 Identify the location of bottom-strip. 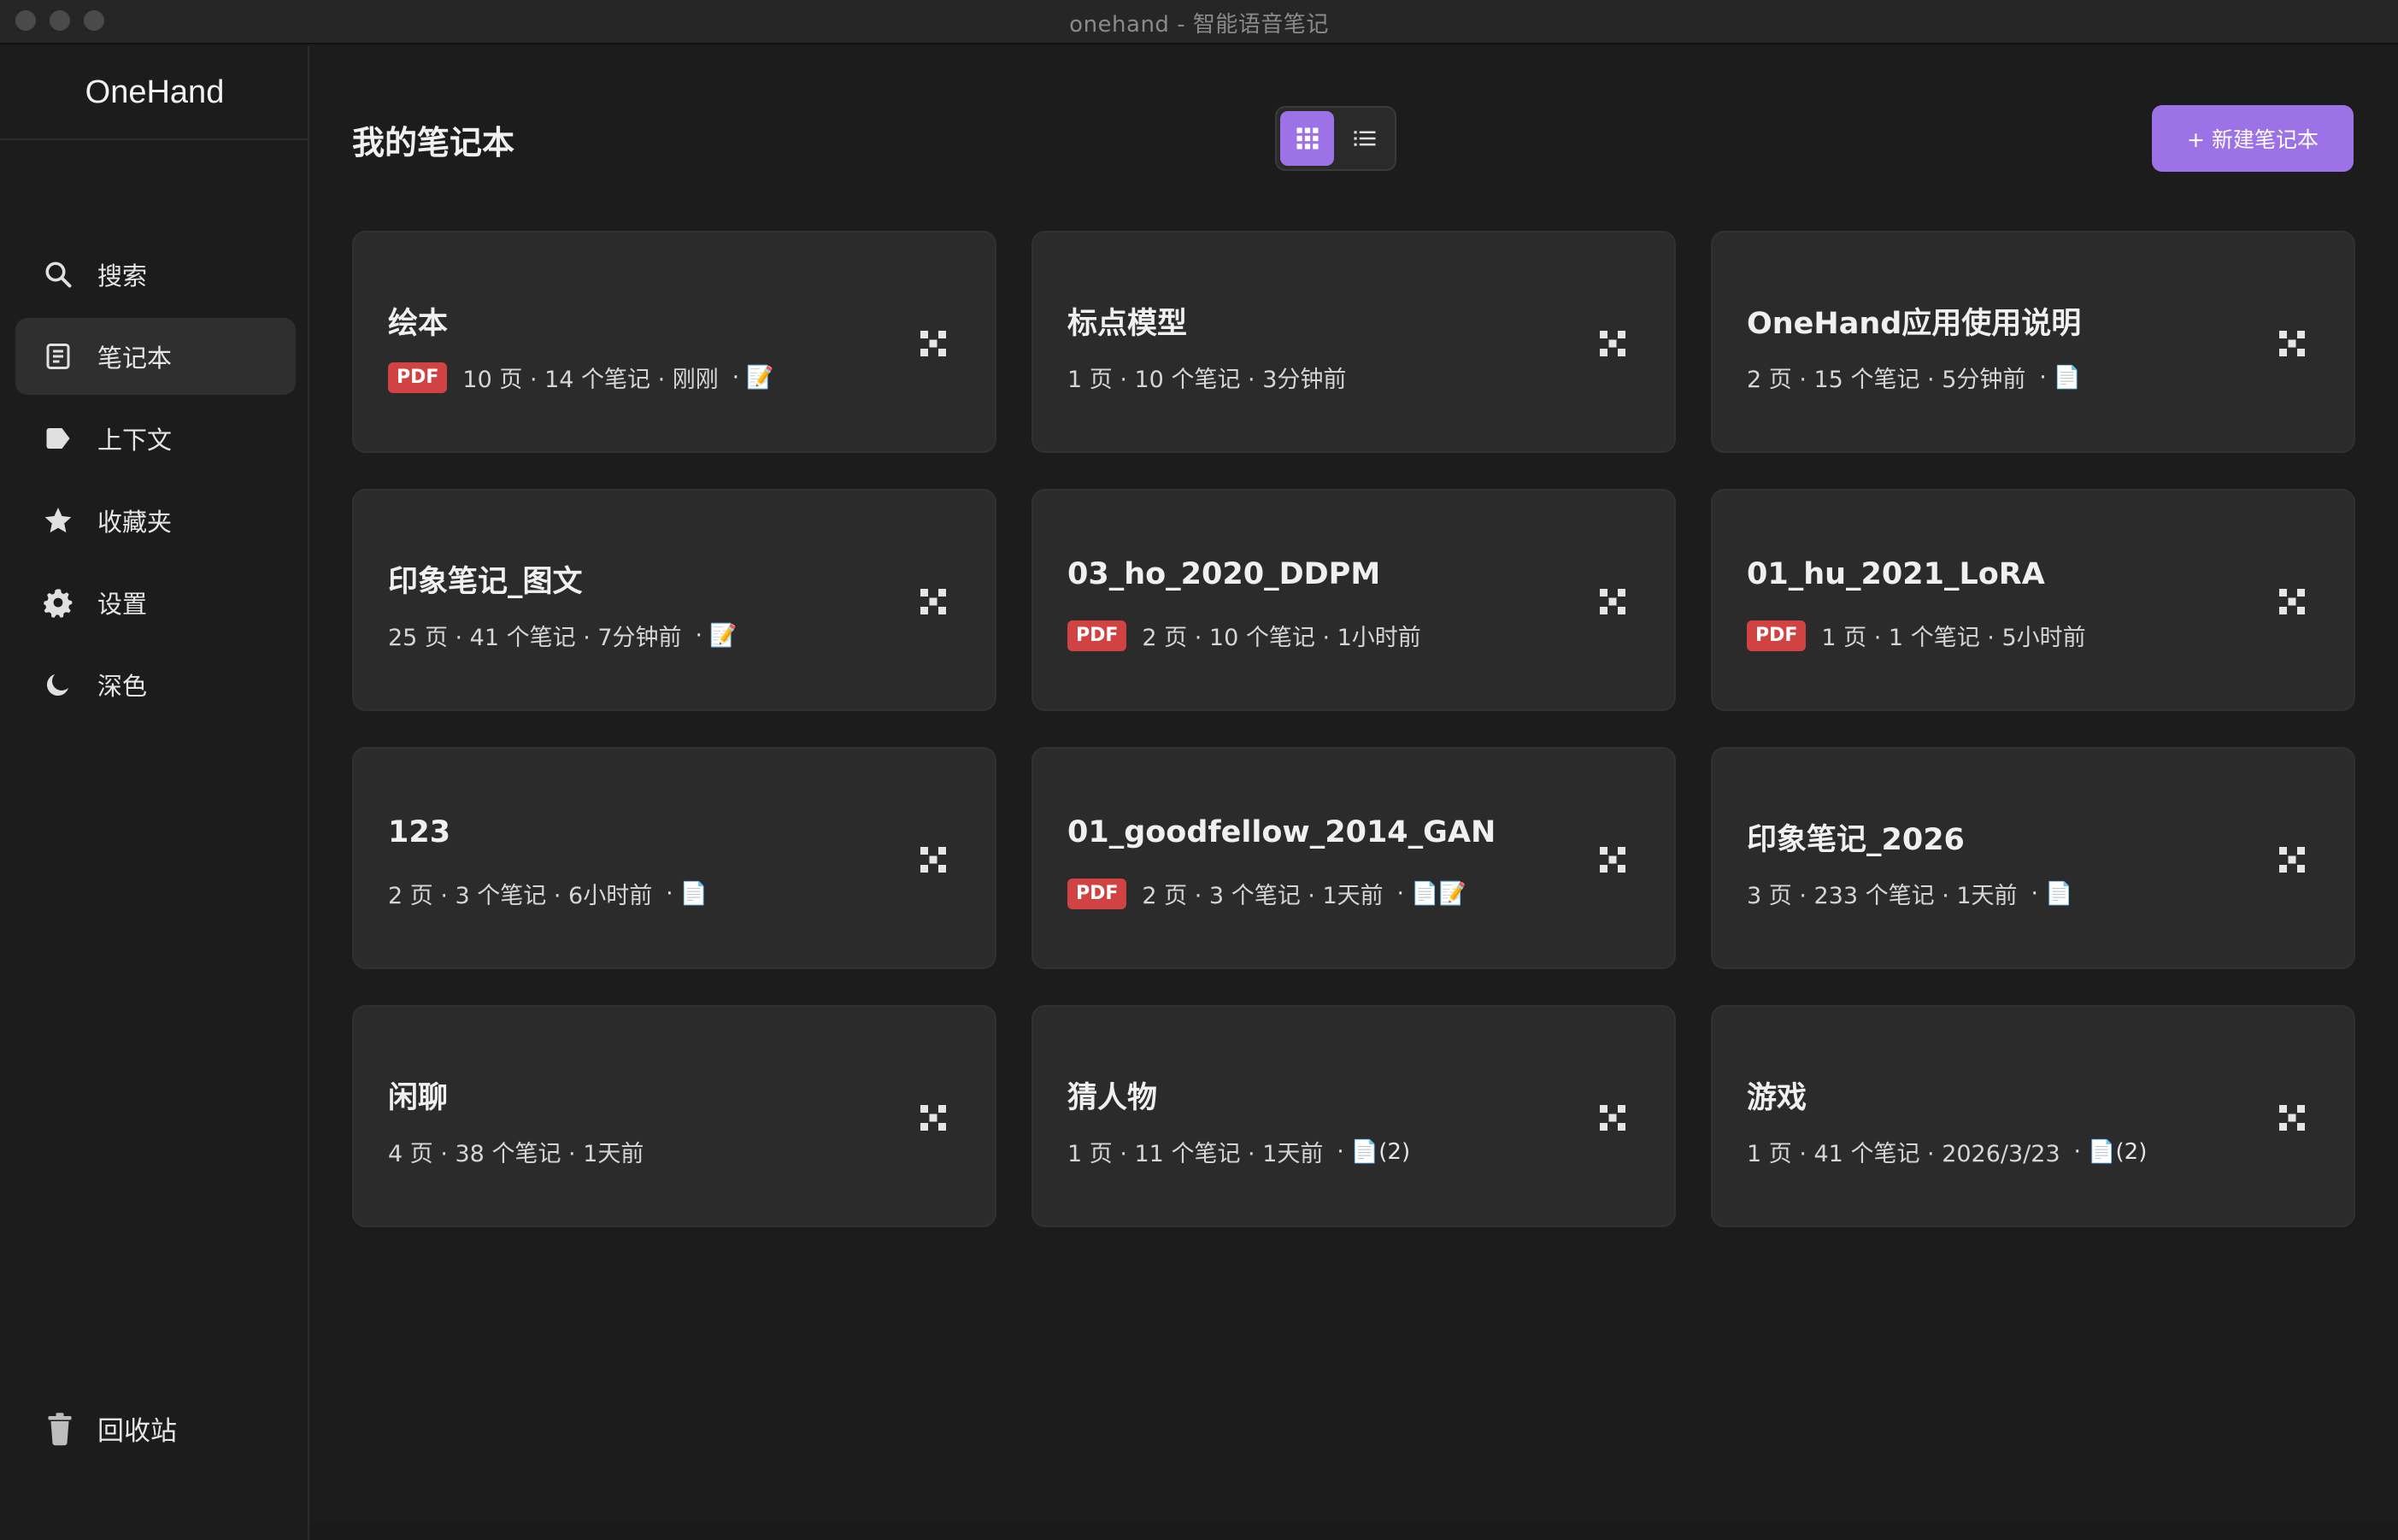
(1354, 1531).